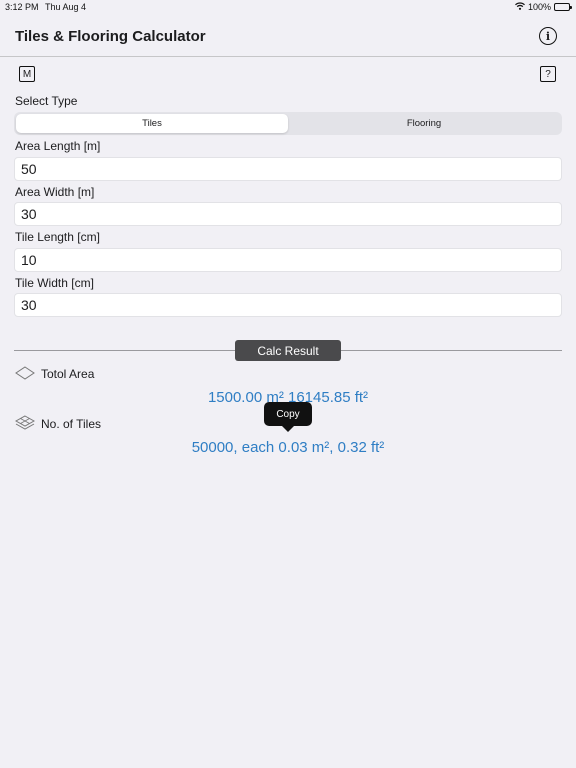 The height and width of the screenshot is (768, 576). What do you see at coordinates (288, 305) in the screenshot?
I see `tile-width-input: 30` at bounding box center [288, 305].